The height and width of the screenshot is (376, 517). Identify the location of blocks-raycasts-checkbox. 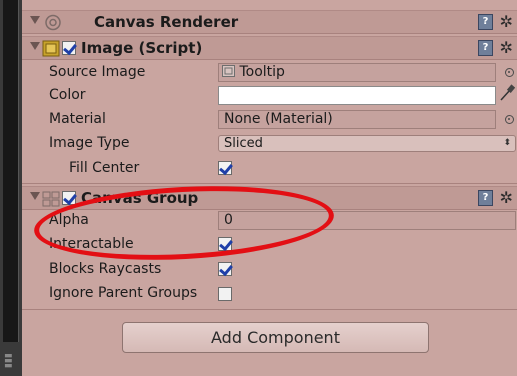
(225, 269).